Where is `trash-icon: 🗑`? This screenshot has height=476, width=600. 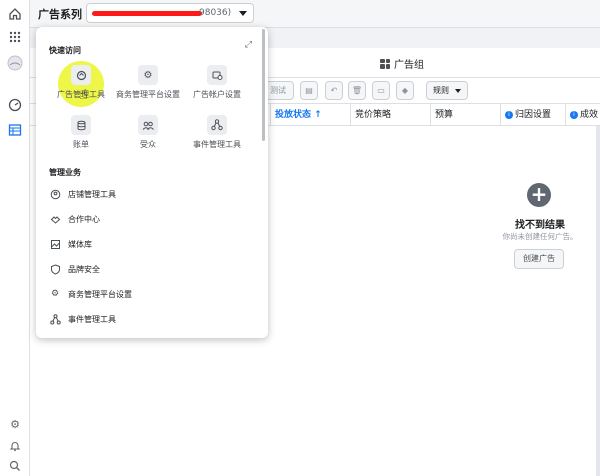
trash-icon: 🗑 is located at coordinates (357, 90).